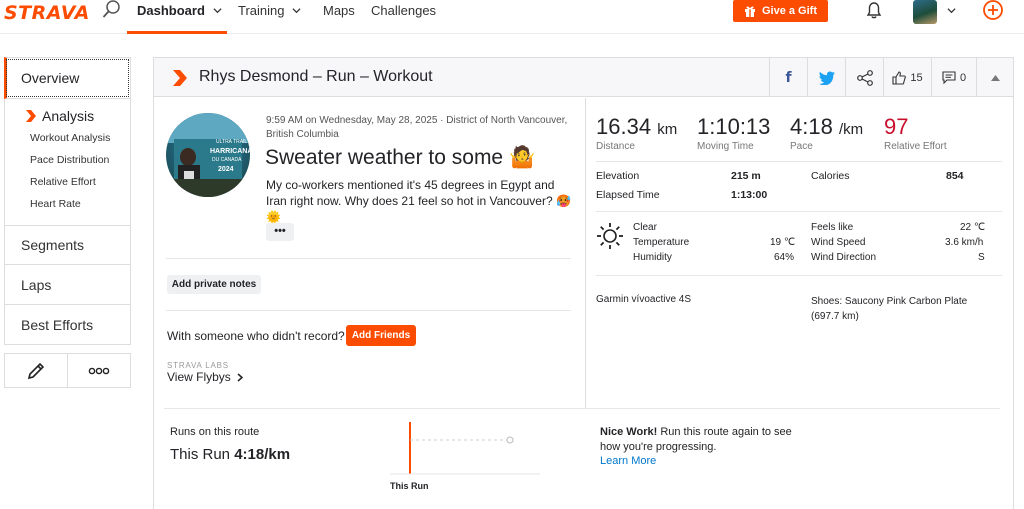 The width and height of the screenshot is (1024, 509). Describe the element at coordinates (171, 10) in the screenshot. I see `nav-dashboard-label: Dashboard` at that location.